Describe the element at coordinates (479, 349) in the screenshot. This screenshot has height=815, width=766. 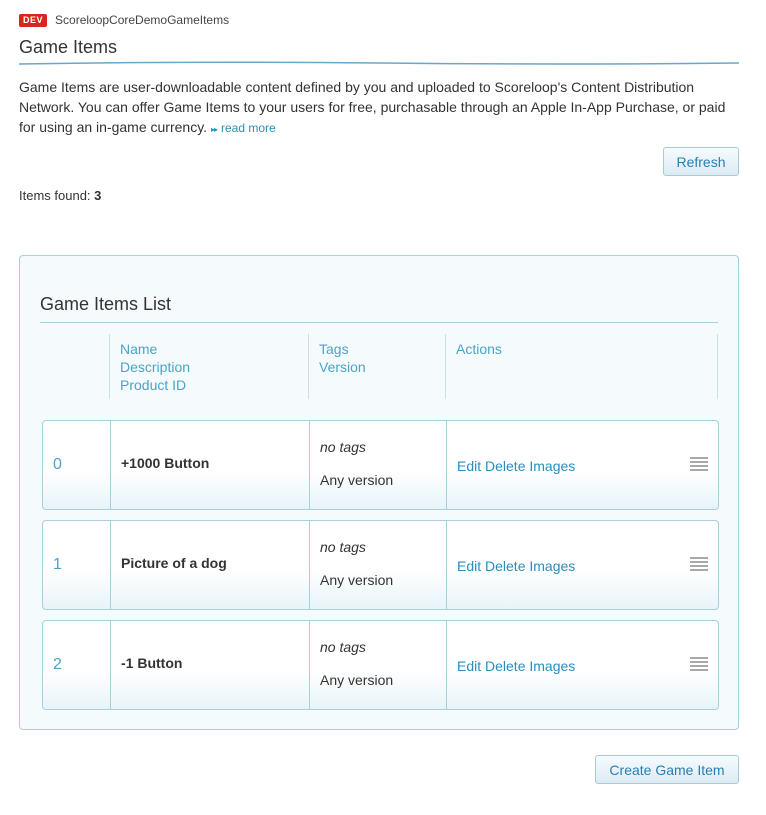
I see `header-actions: Actions` at that location.